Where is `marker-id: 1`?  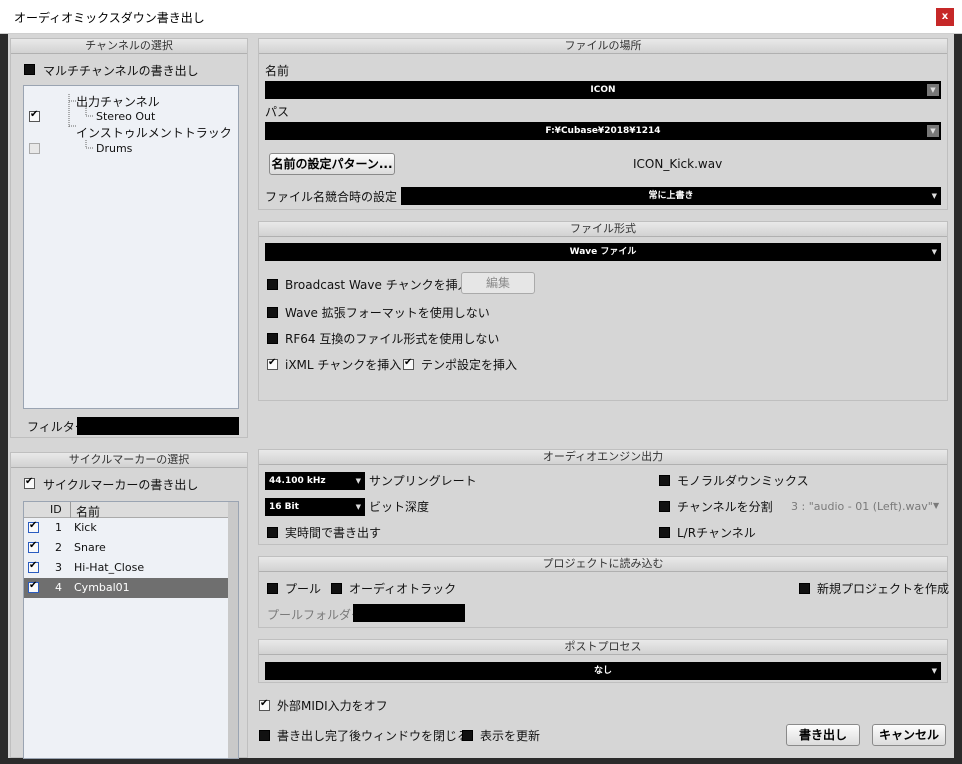 marker-id: 1 is located at coordinates (58, 527).